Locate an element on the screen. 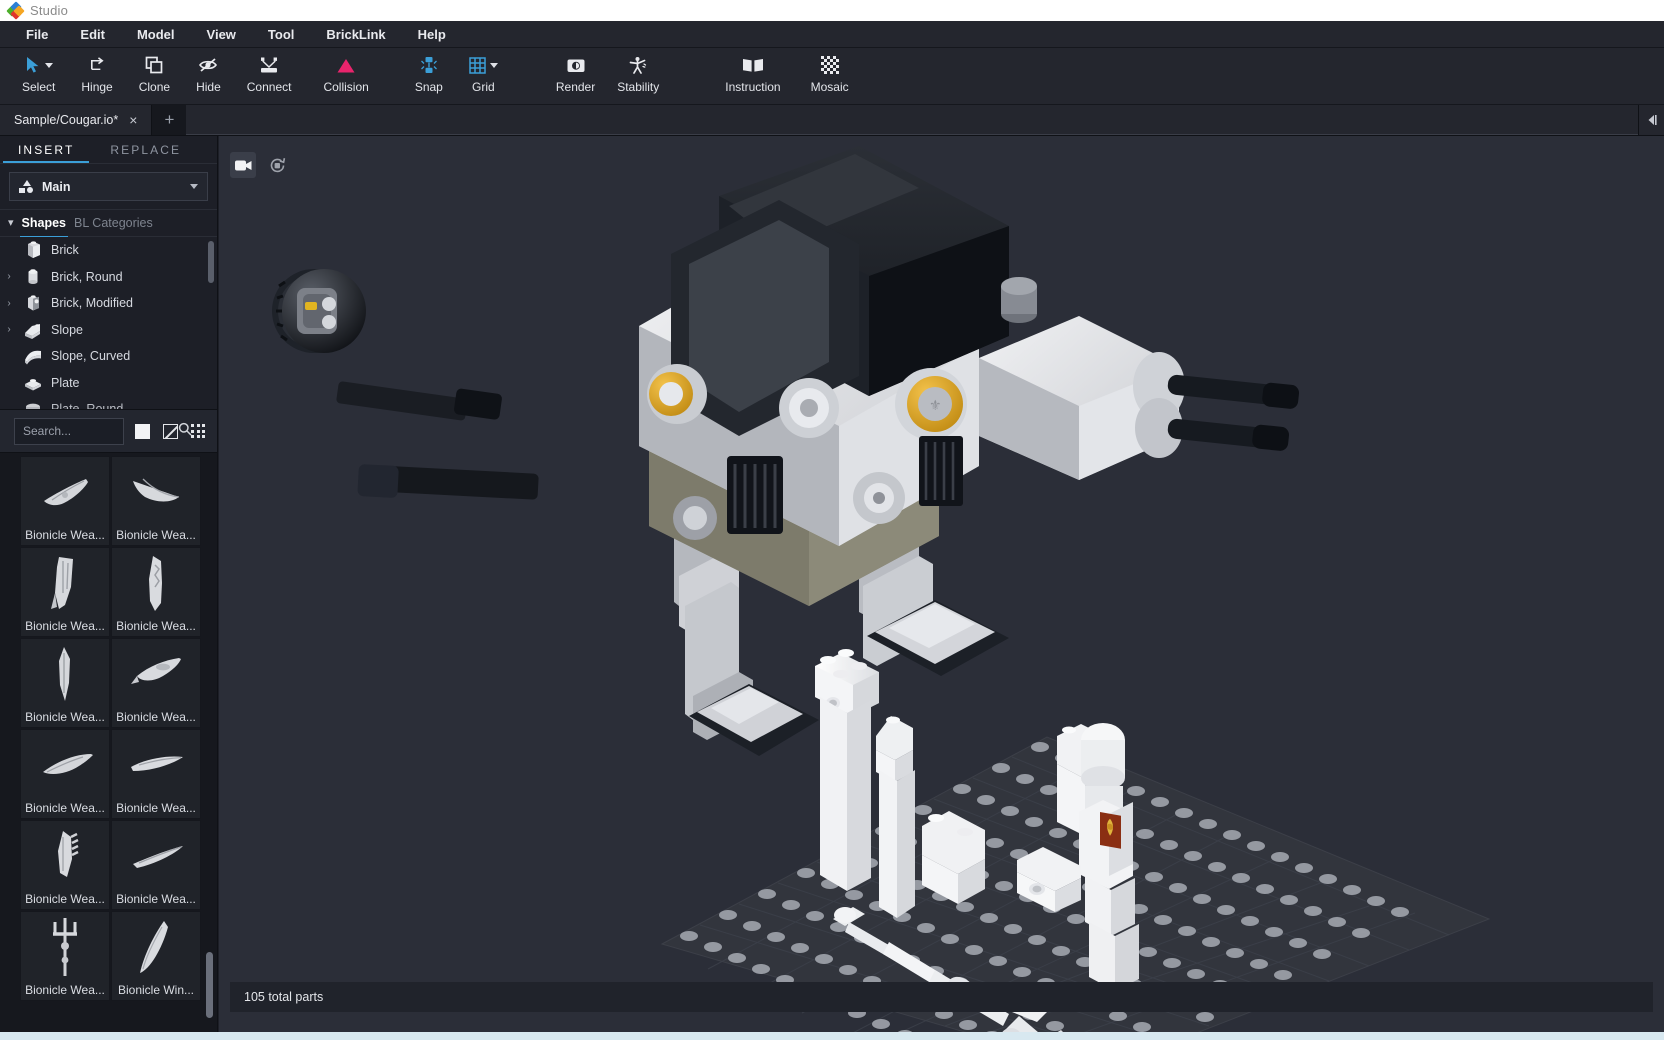  tool-hide: Hide is located at coordinates (208, 71).